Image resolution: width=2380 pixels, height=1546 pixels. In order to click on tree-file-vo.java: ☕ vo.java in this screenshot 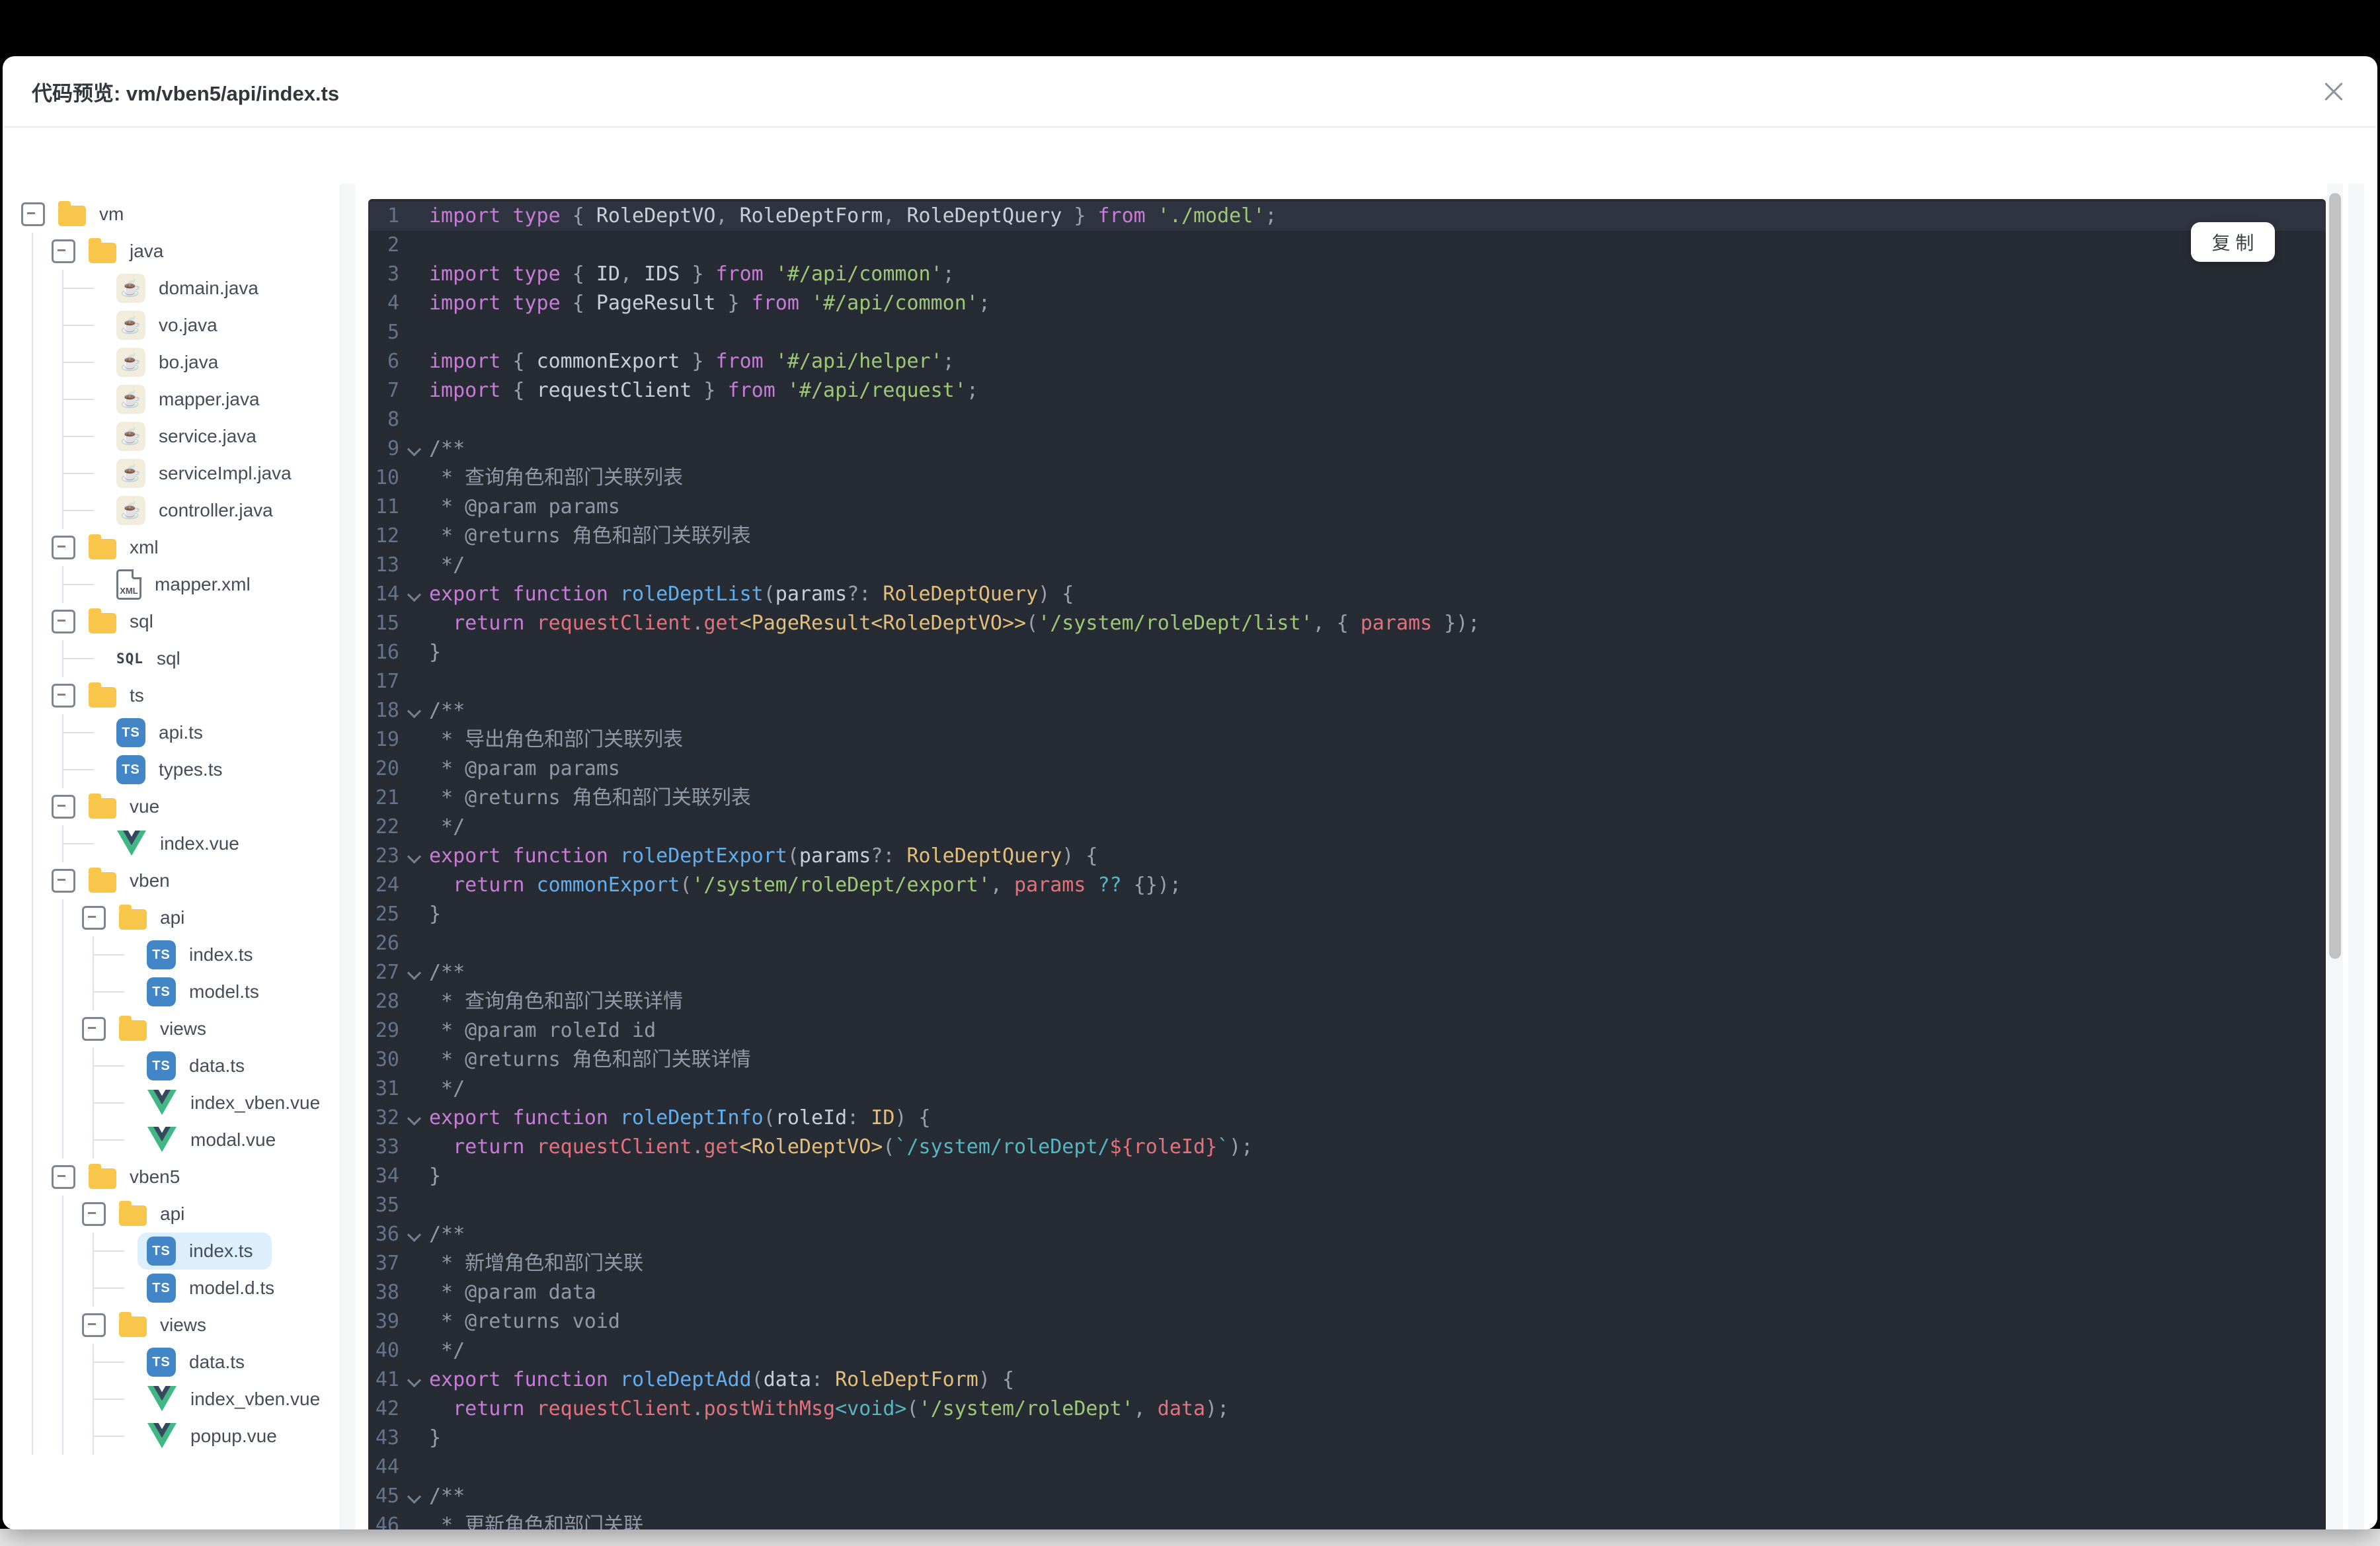, I will do `click(227, 325)`.